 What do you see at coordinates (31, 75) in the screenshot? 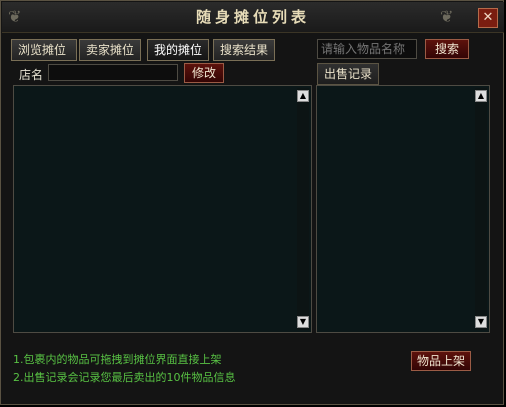
I see `shop-name-label: 店名` at bounding box center [31, 75].